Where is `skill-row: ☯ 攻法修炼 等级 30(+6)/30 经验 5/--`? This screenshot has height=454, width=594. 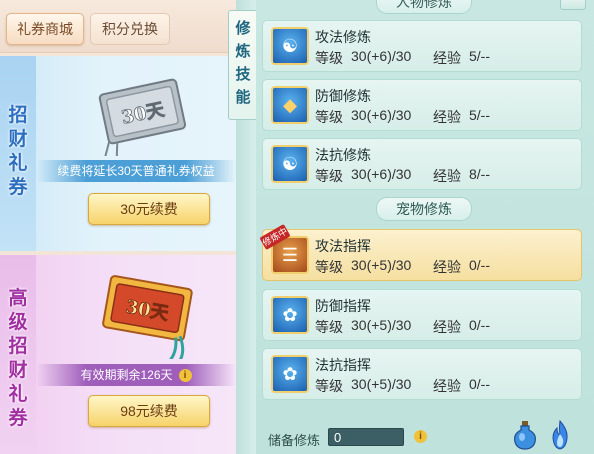 skill-row: ☯ 攻法修炼 等级 30(+6)/30 经验 5/-- is located at coordinates (422, 46).